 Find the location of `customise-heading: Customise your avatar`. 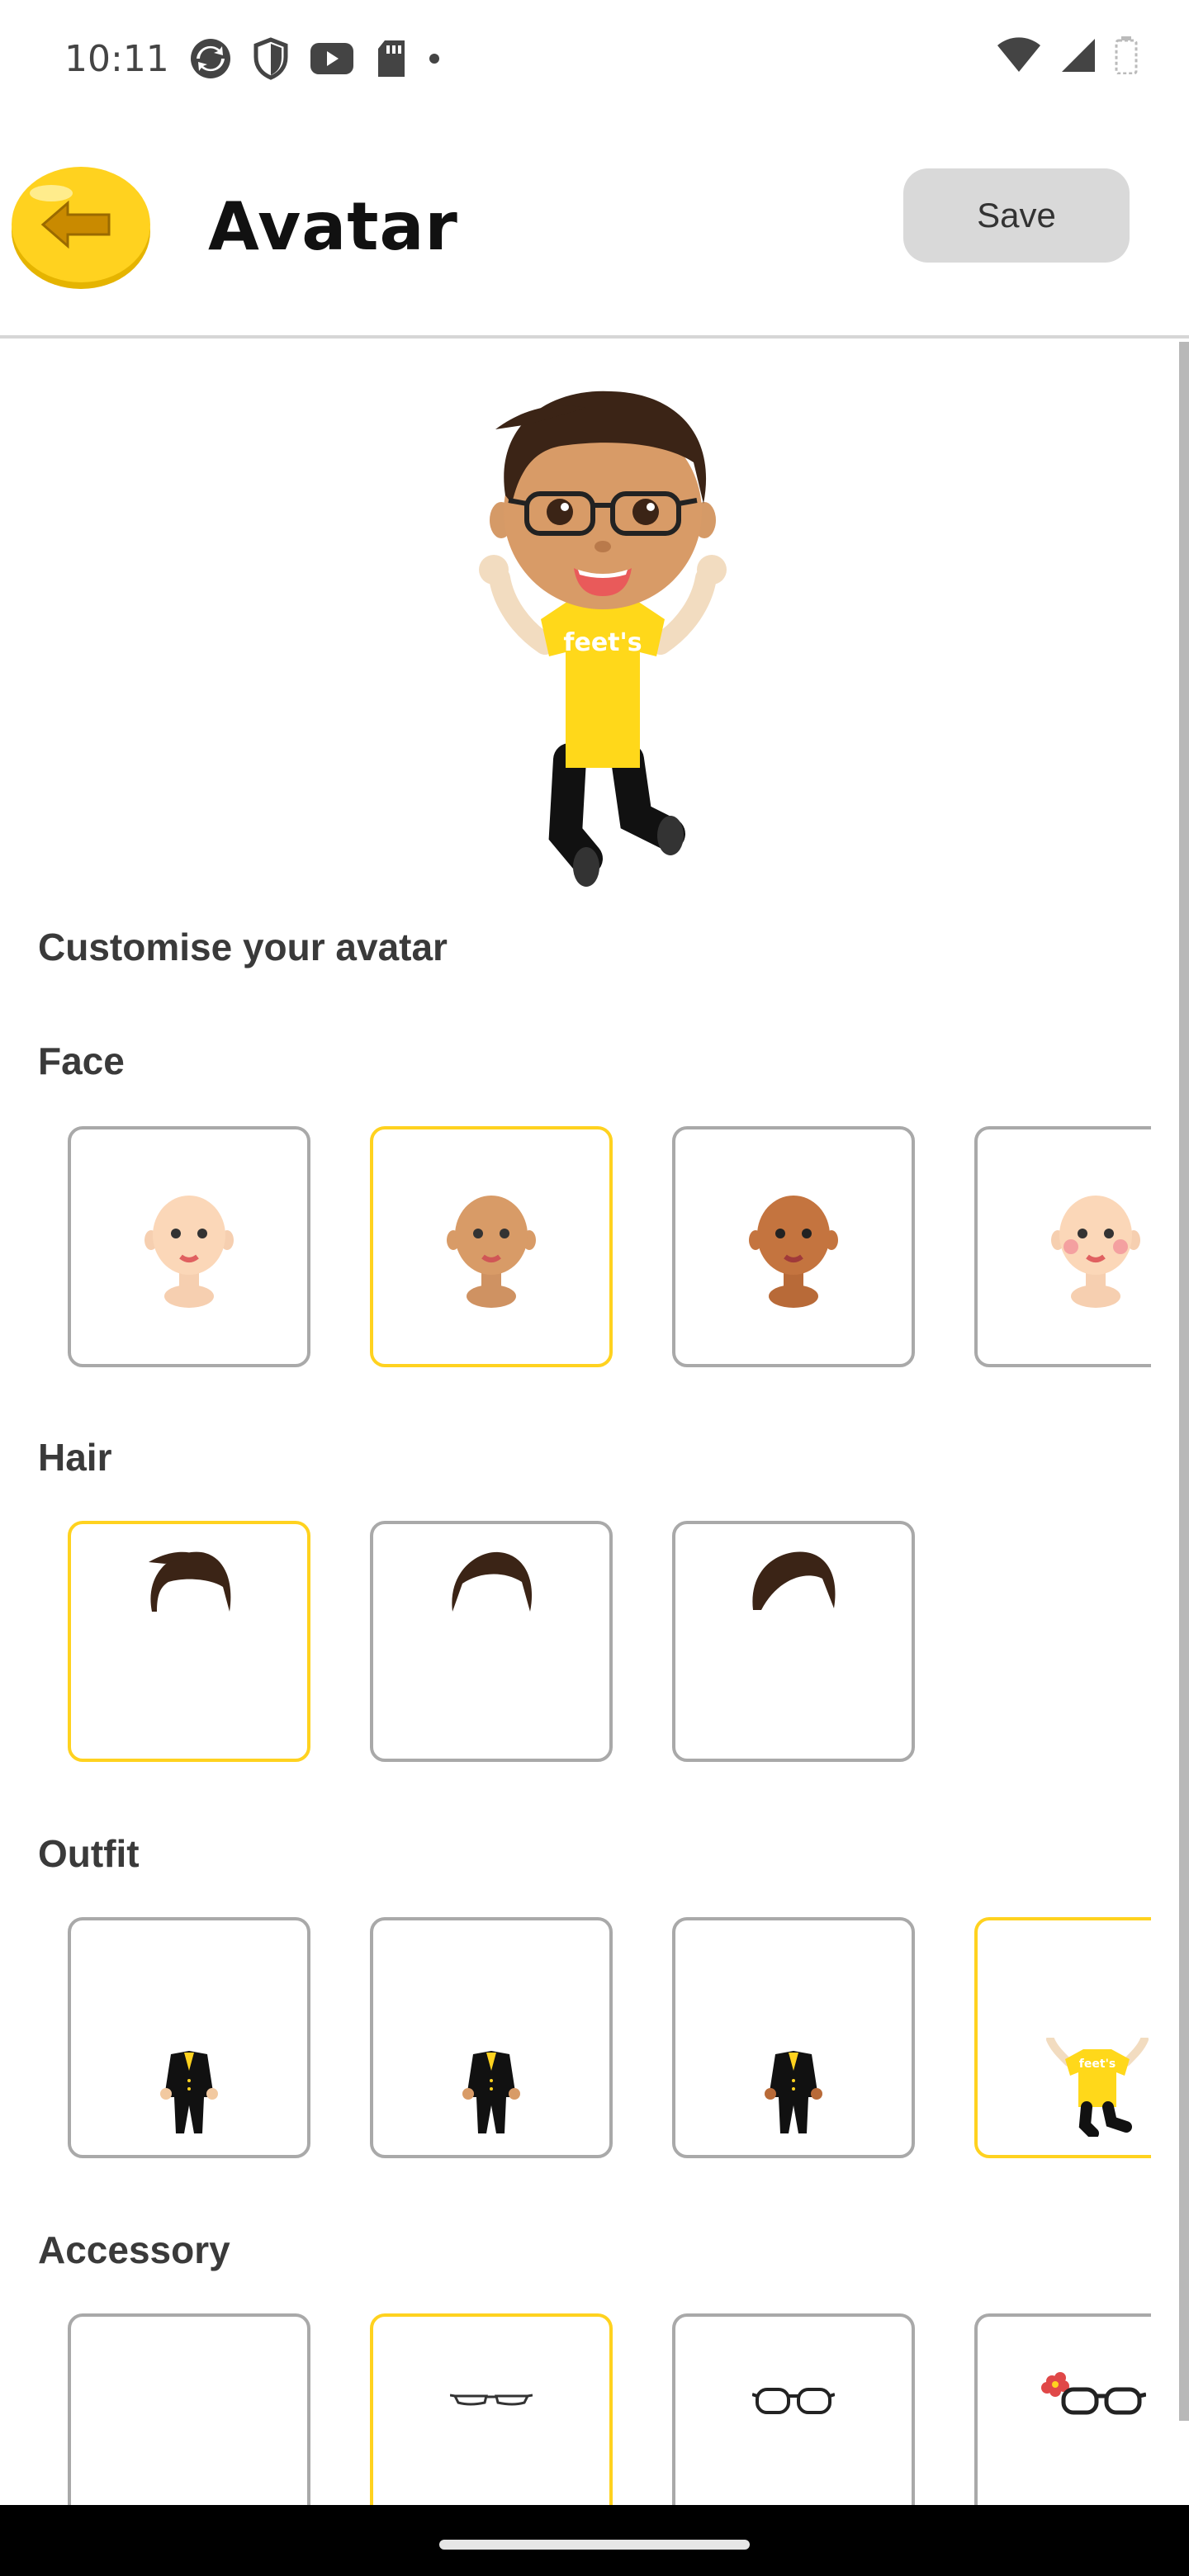

customise-heading: Customise your avatar is located at coordinates (243, 947).